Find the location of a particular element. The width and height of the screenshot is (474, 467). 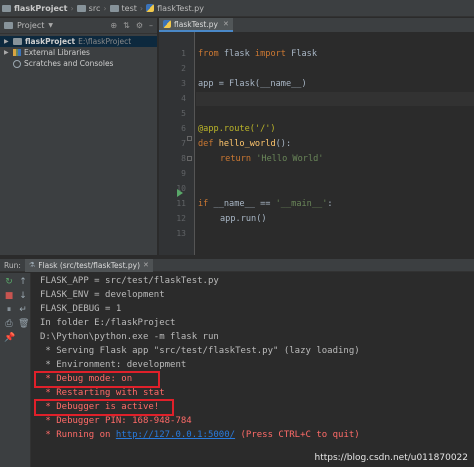

collapse-icon: ⇅ is located at coordinates (126, 25).